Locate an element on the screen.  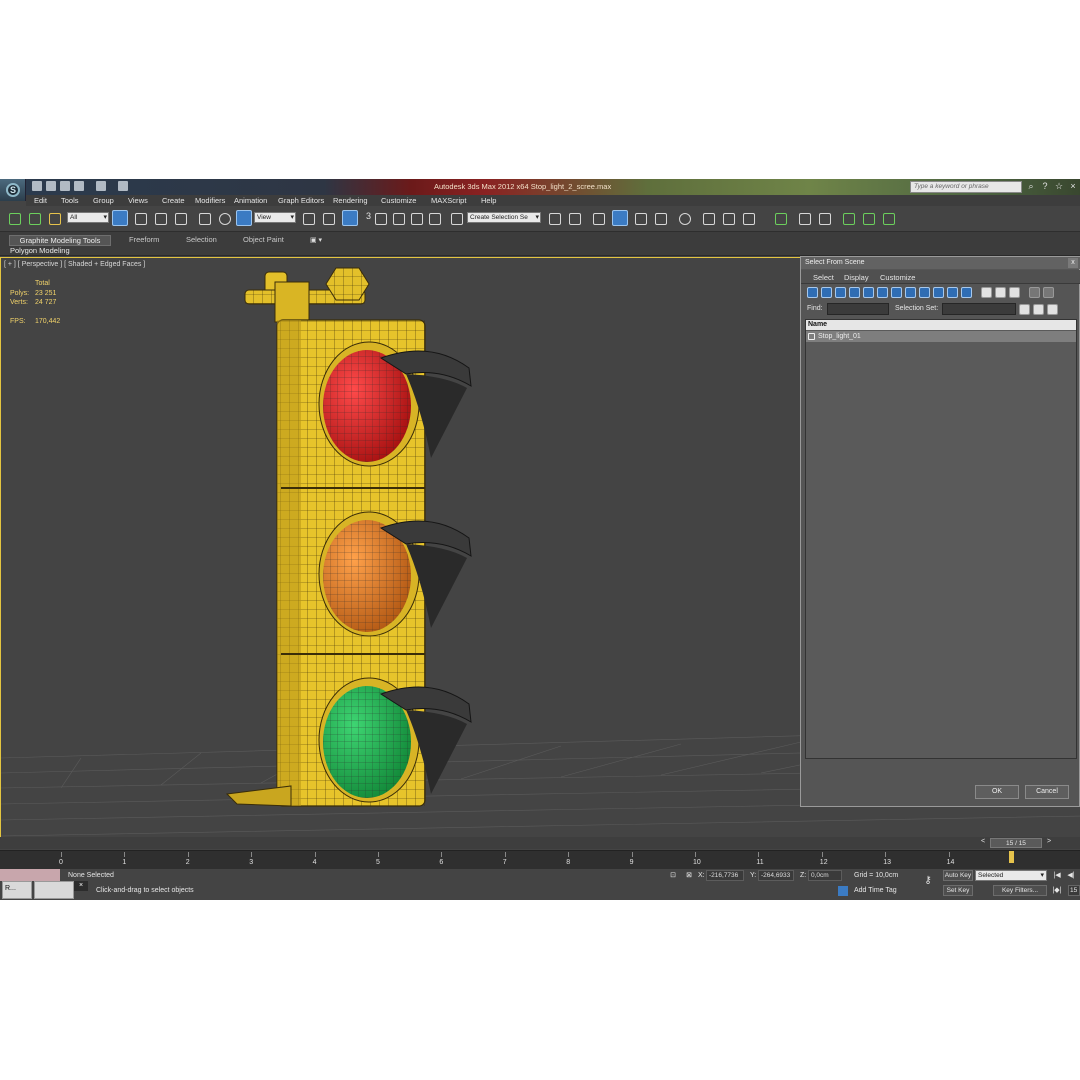
rendered-frame-icon is located at coordinates (728, 218).